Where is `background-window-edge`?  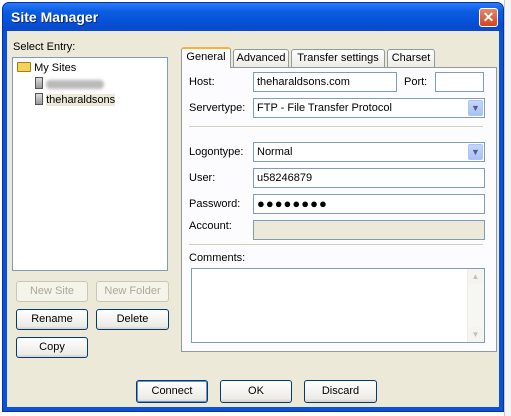 background-window-edge is located at coordinates (507, 208).